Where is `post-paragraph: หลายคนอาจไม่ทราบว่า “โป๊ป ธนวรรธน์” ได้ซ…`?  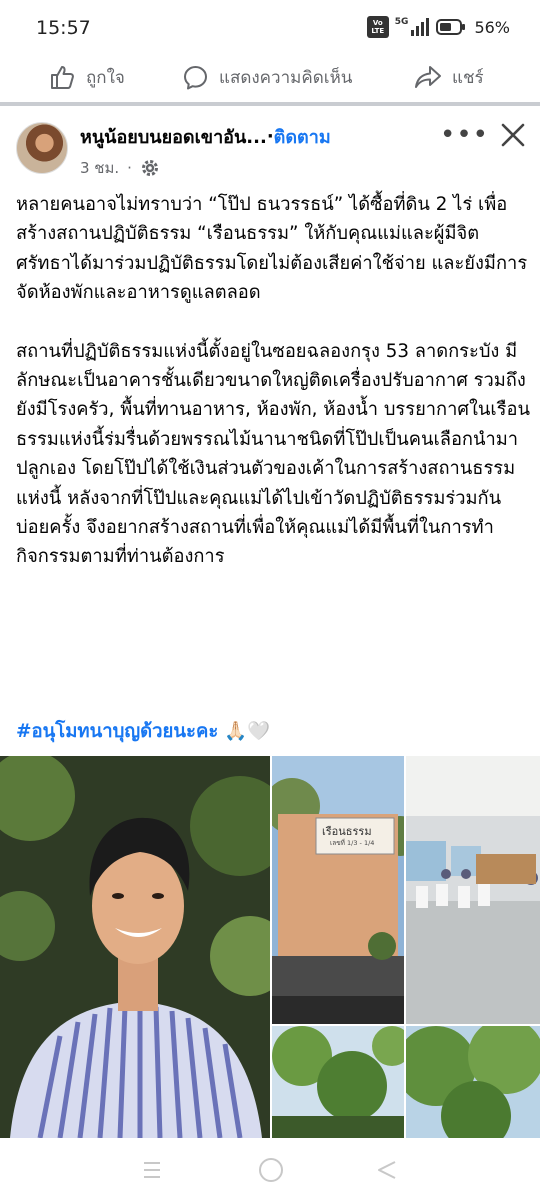
post-paragraph: หลายคนอาจไม่ทราบว่า “โป๊ป ธนวรรธน์” ได้ซ… is located at coordinates (272, 249).